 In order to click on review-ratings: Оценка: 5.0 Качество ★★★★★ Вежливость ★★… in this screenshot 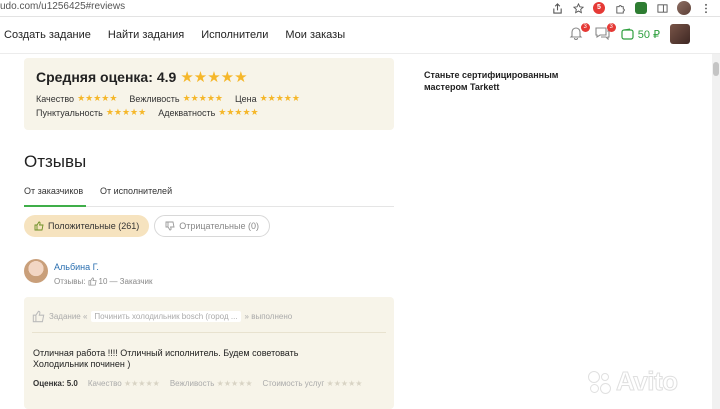, I will do `click(197, 383)`.